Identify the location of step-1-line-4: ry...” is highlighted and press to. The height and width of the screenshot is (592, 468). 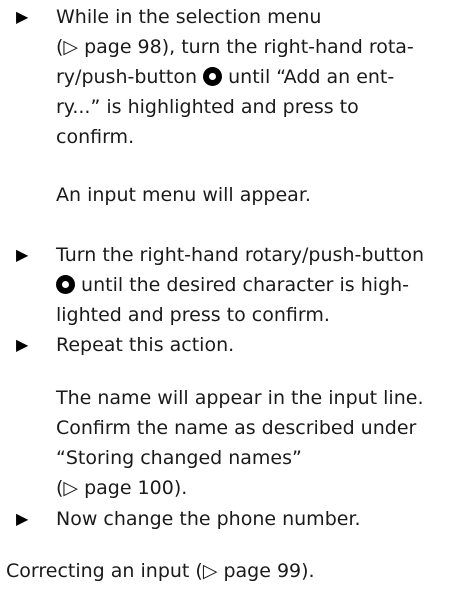
(207, 107).